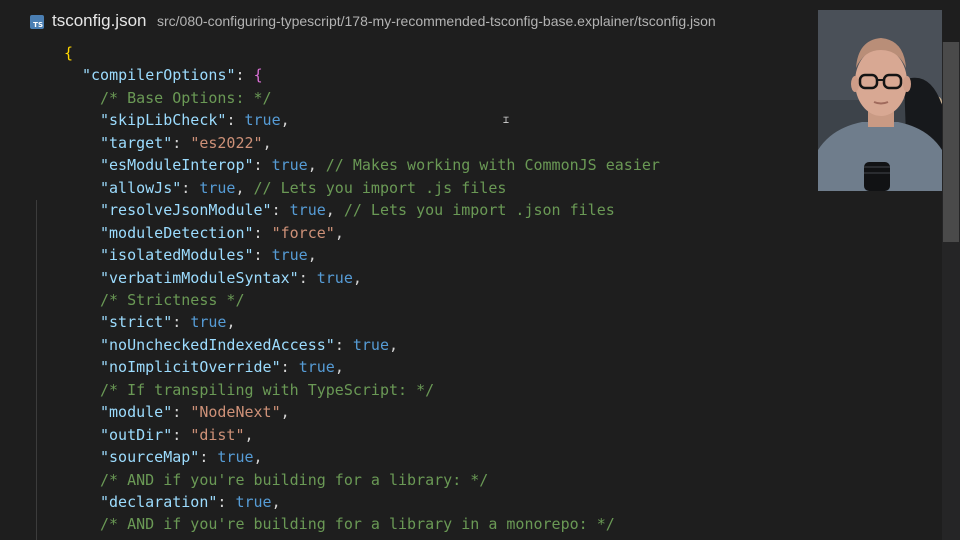  What do you see at coordinates (190, 367) in the screenshot?
I see `code-token: "noImplicitOverride"` at bounding box center [190, 367].